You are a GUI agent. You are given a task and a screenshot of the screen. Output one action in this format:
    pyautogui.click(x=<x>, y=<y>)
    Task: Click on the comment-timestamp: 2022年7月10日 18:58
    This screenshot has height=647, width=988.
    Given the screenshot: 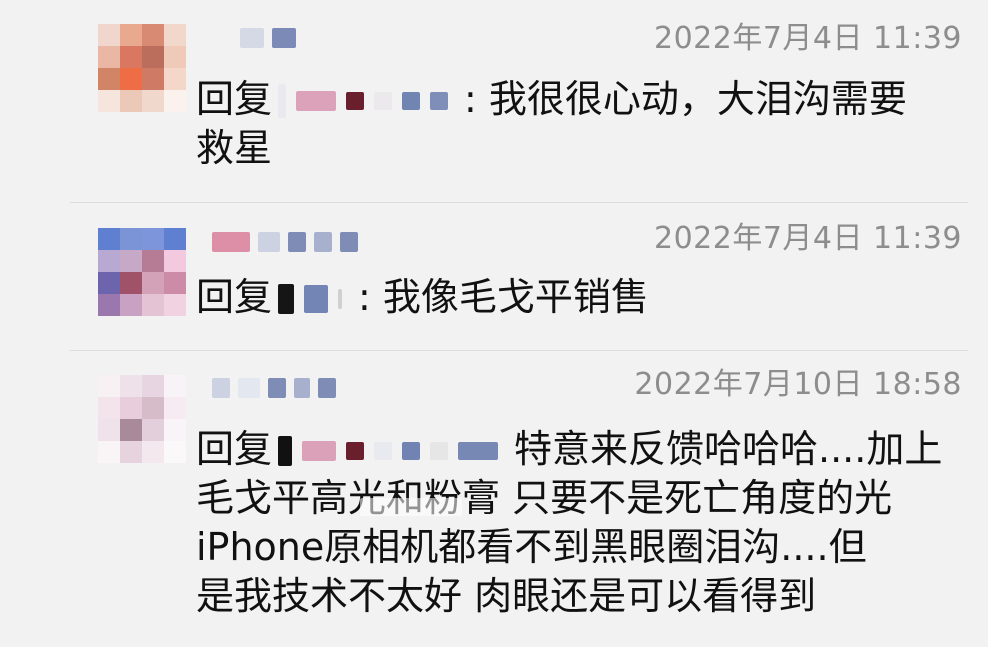 What is the action you would take?
    pyautogui.click(x=798, y=384)
    